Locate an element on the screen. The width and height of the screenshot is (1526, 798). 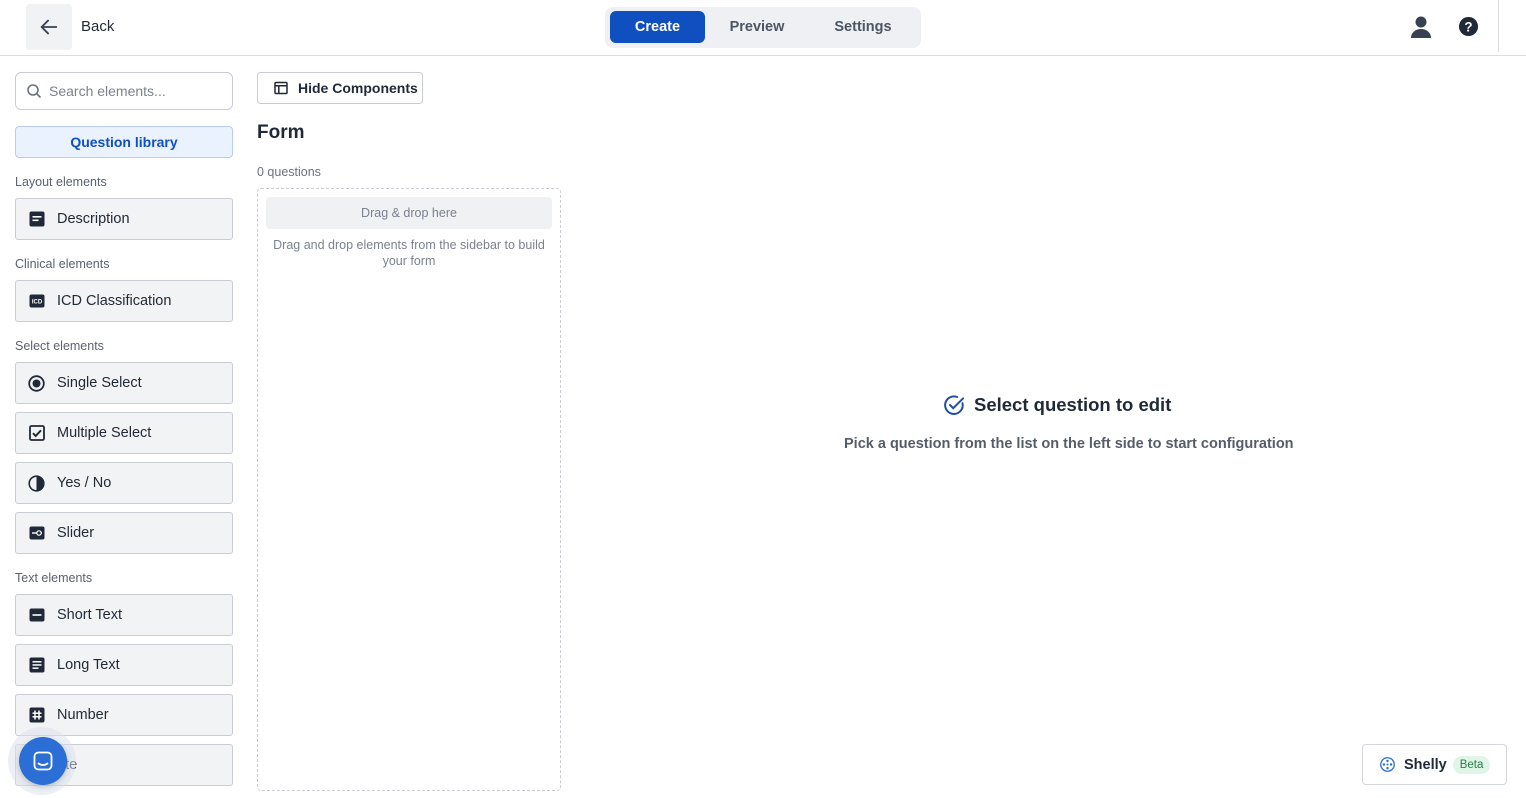
empty-state-title: Select question to edit is located at coordinates (1057, 405).